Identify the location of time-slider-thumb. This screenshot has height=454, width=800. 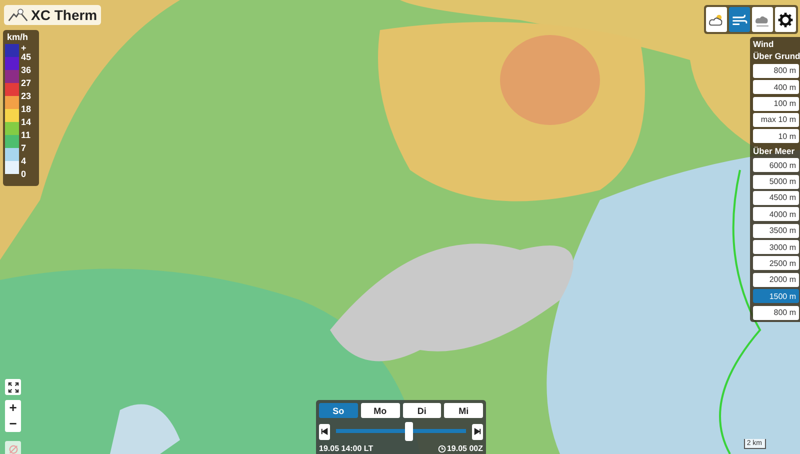
(408, 431).